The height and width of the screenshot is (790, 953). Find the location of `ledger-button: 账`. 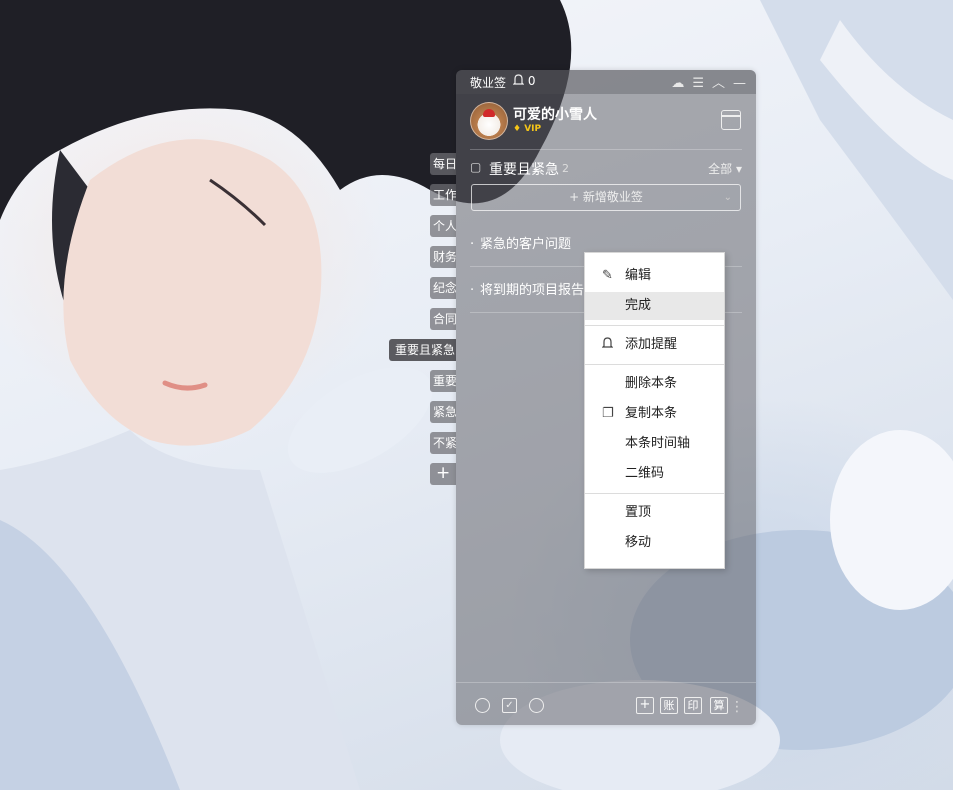

ledger-button: 账 is located at coordinates (669, 705).